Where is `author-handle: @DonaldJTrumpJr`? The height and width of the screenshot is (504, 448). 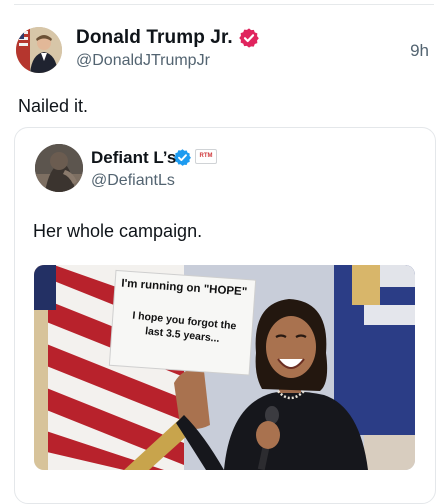 author-handle: @DonaldJTrumpJr is located at coordinates (143, 61).